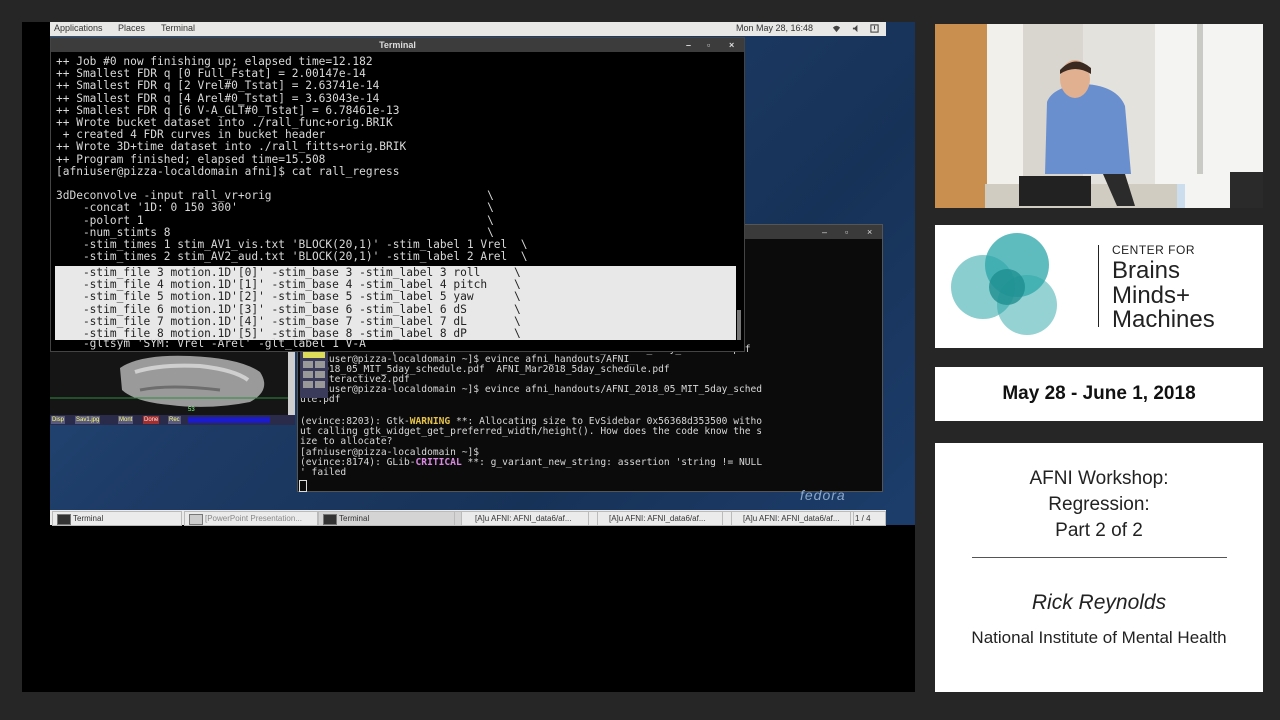 Image resolution: width=1280 pixels, height=720 pixels. I want to click on title-divider, so click(1099, 557).